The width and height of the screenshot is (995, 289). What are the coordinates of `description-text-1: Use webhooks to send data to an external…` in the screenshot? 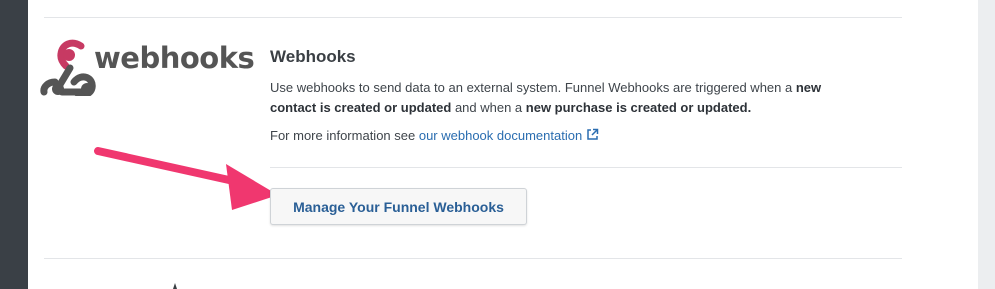 It's located at (533, 87).